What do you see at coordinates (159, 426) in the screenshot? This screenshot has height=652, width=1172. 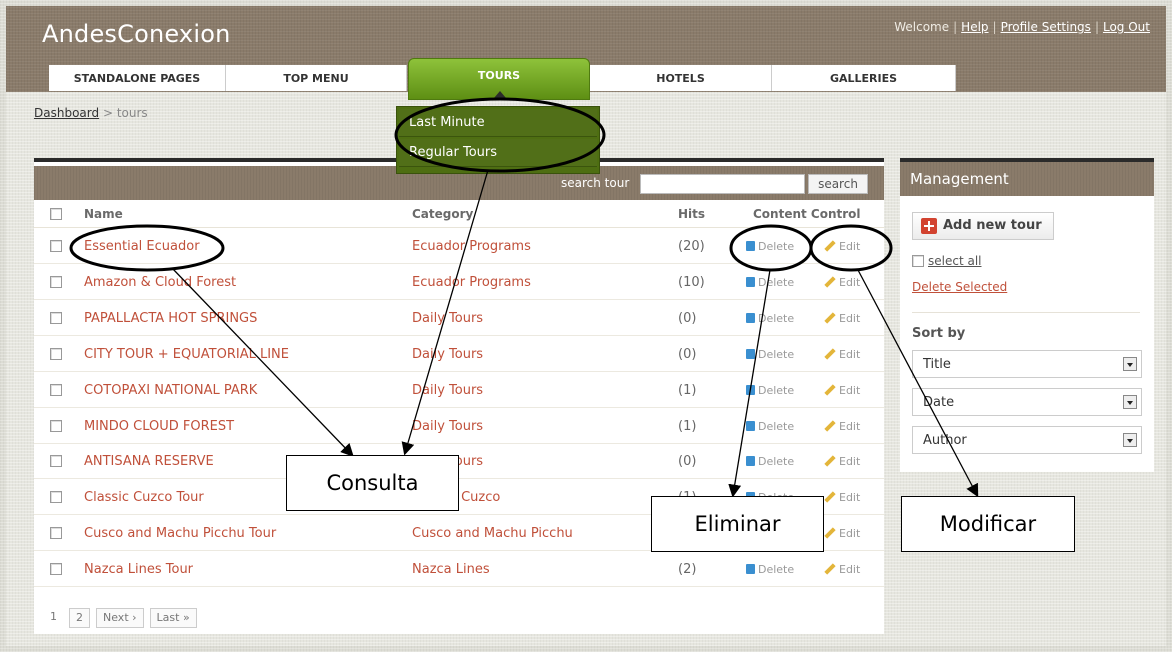 I see `tour-name: MINDO CLOUD FOREST` at bounding box center [159, 426].